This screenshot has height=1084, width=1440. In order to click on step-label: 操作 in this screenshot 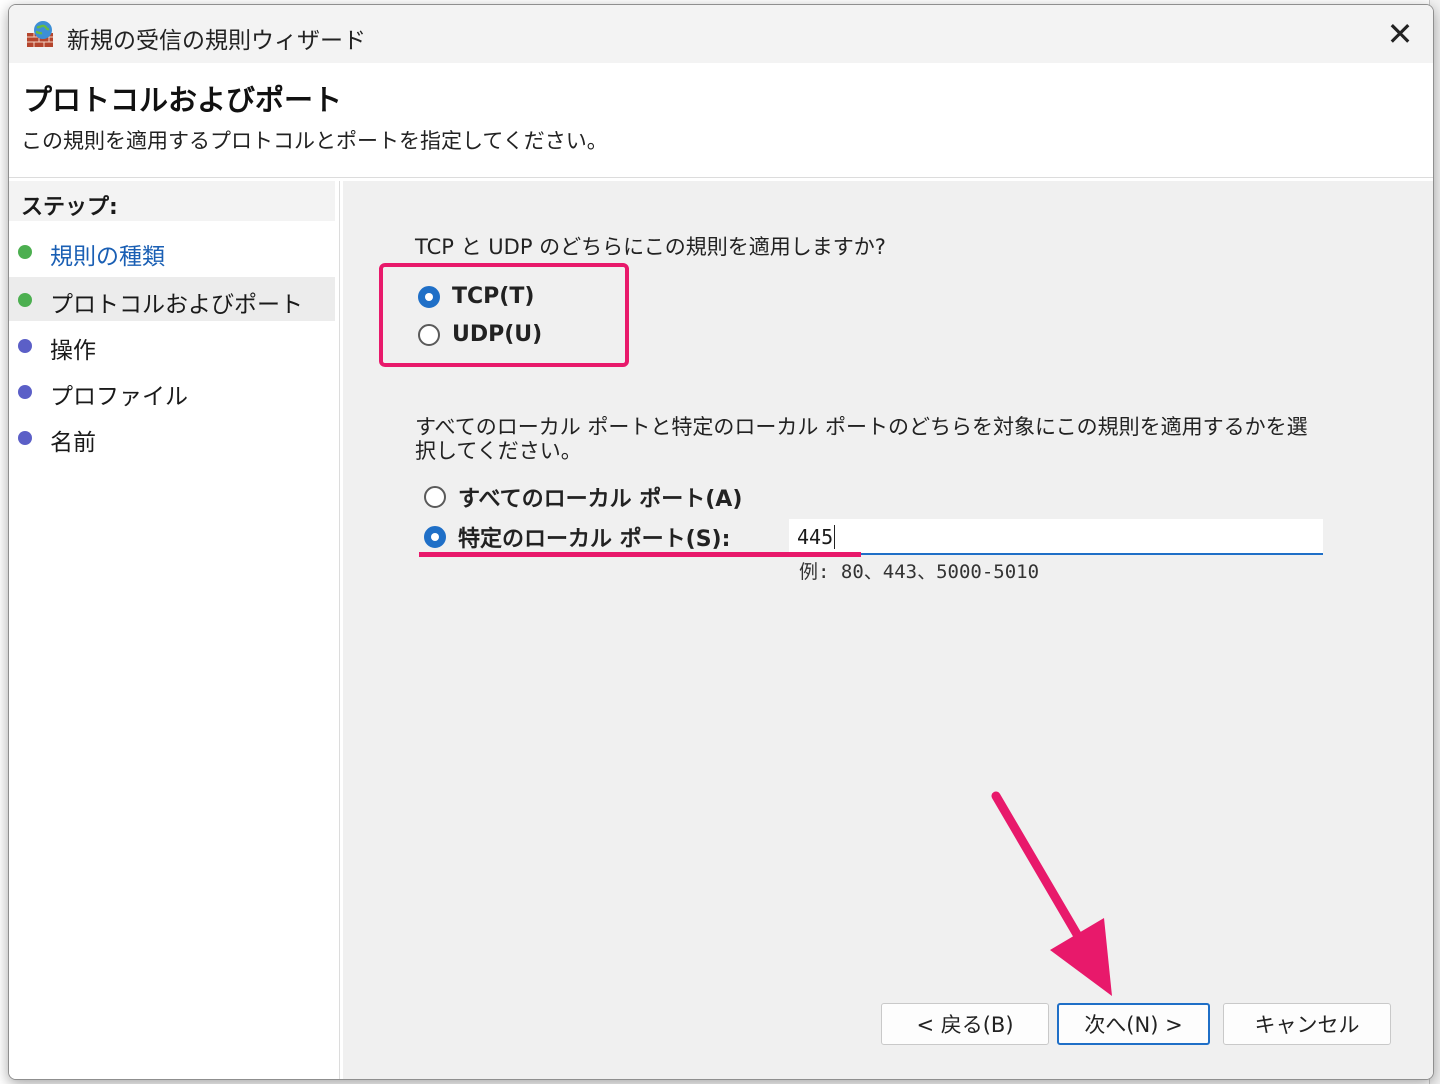, I will do `click(73, 351)`.